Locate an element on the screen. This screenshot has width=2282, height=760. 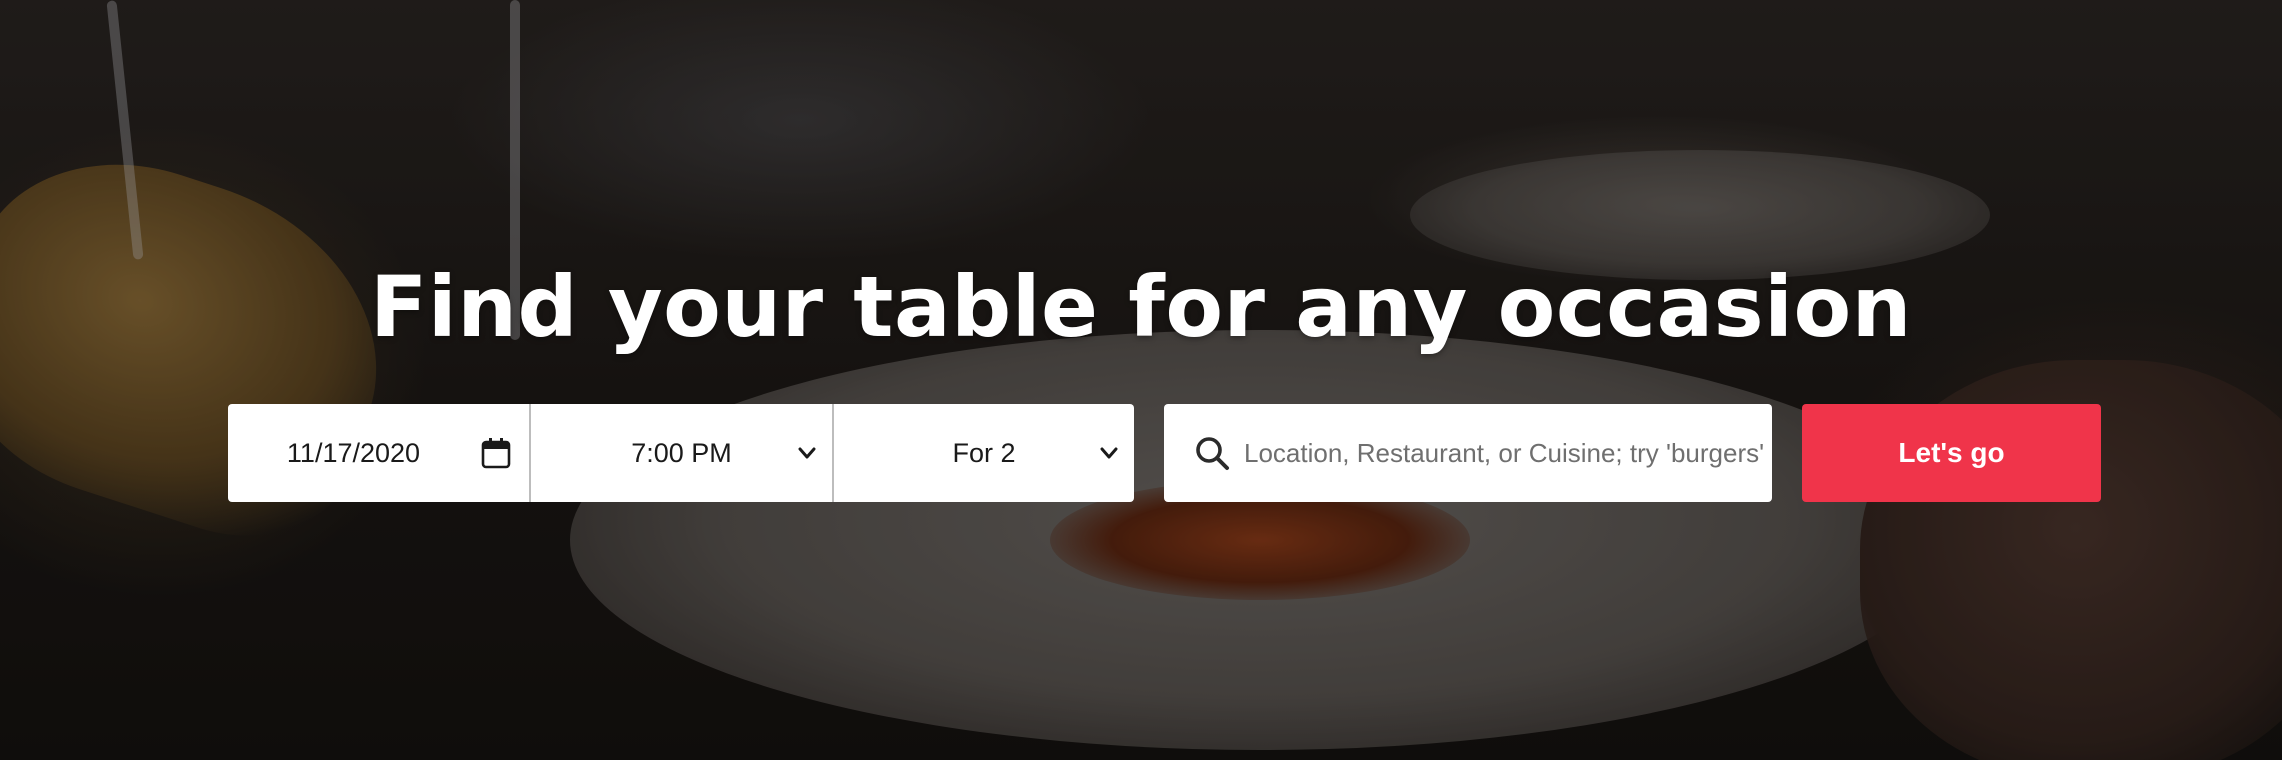
lets-go-button: Let's go is located at coordinates (1951, 453).